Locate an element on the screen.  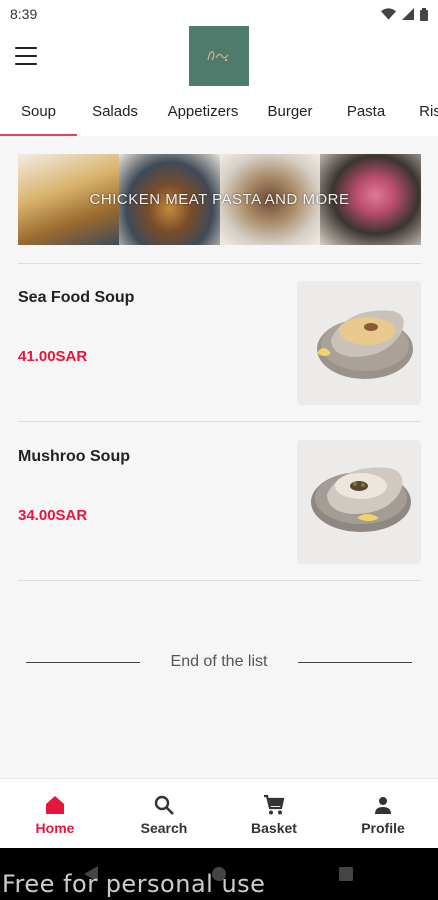
tab-label: Soup is located at coordinates (38, 111).